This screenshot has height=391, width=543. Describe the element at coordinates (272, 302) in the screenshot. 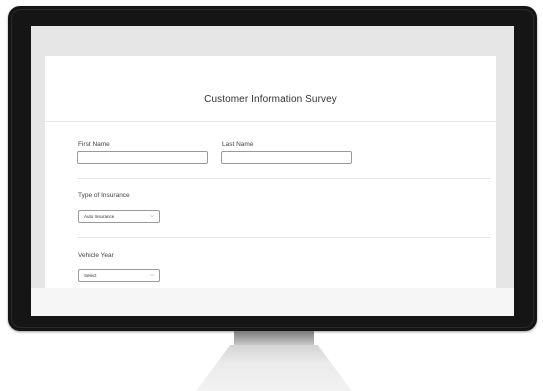

I see `screen-footer` at that location.